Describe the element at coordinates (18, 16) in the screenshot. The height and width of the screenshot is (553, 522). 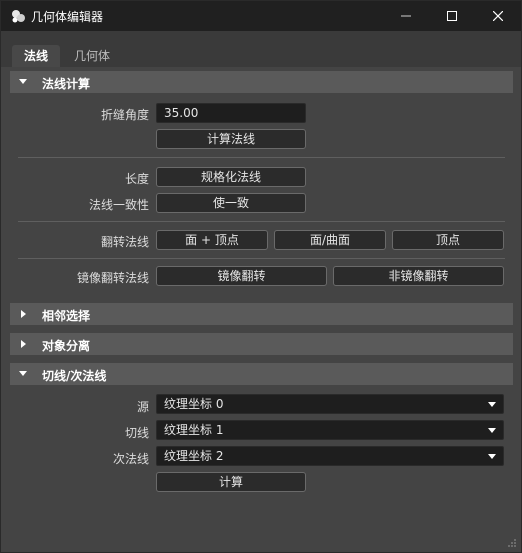
I see `app-logo-icon` at that location.